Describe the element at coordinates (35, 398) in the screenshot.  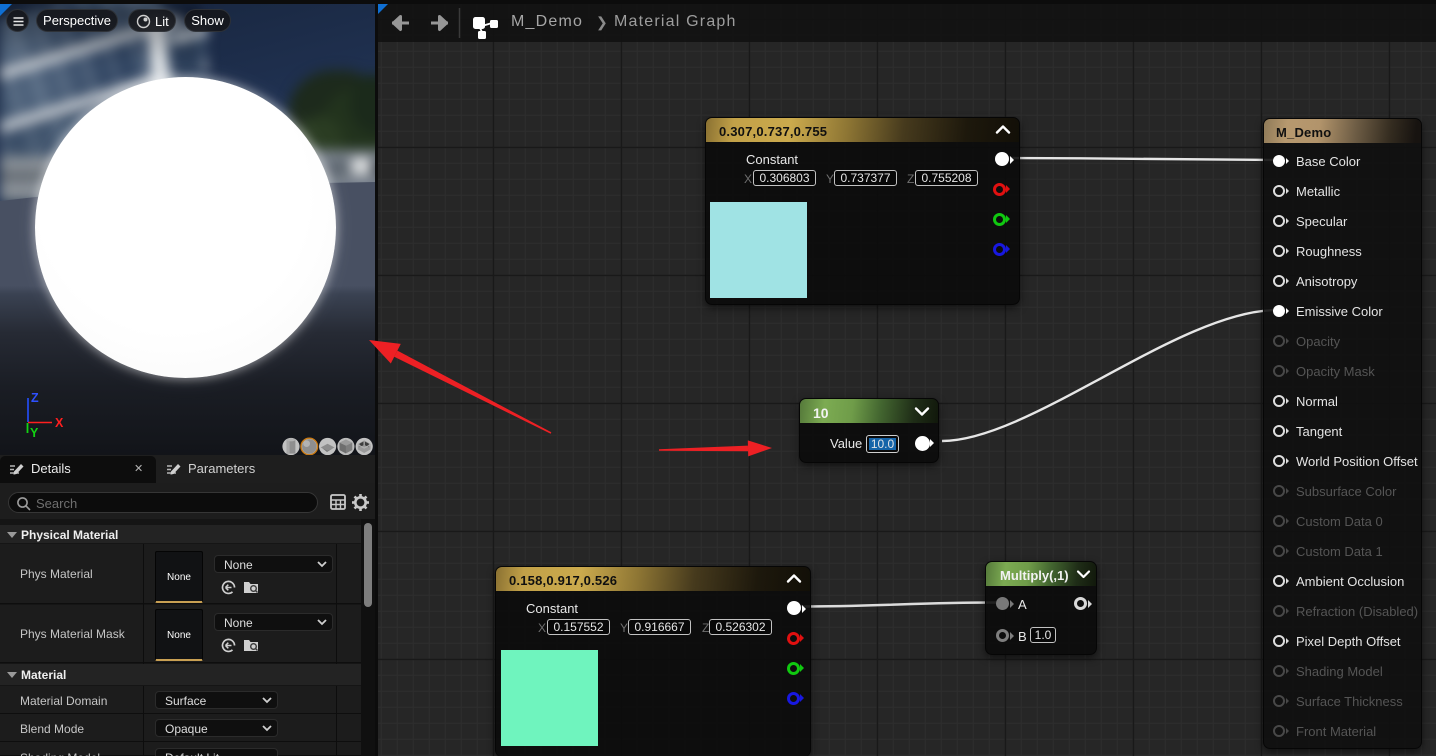
I see `svg-text: Z` at that location.